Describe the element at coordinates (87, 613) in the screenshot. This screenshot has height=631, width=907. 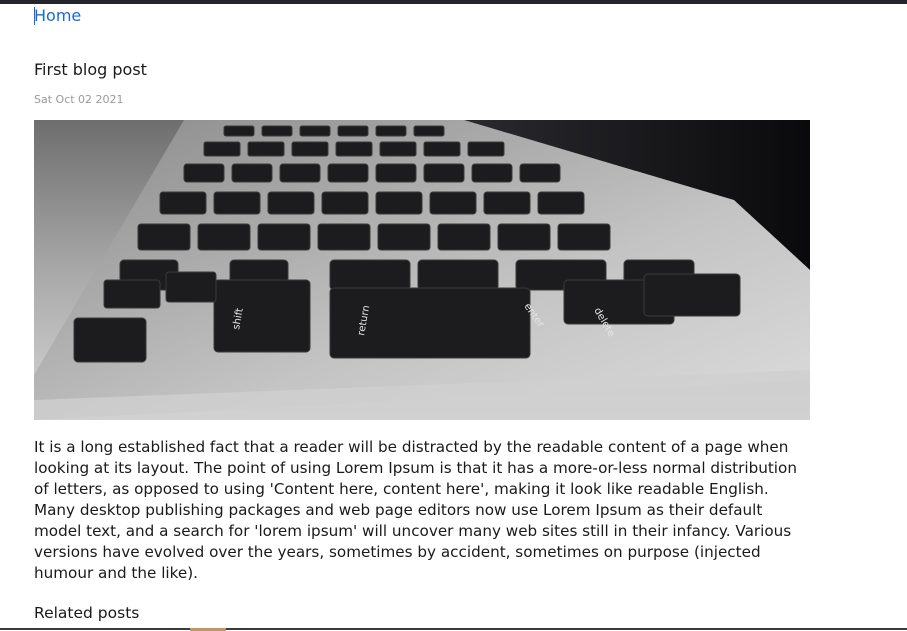
I see `related-posts-heading: Related posts` at that location.